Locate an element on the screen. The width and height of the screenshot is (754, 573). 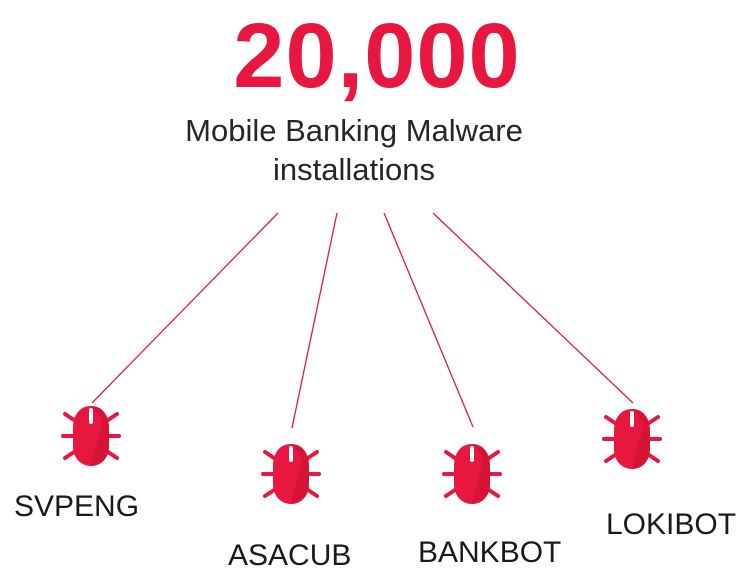
connector-lokibot is located at coordinates (533, 308).